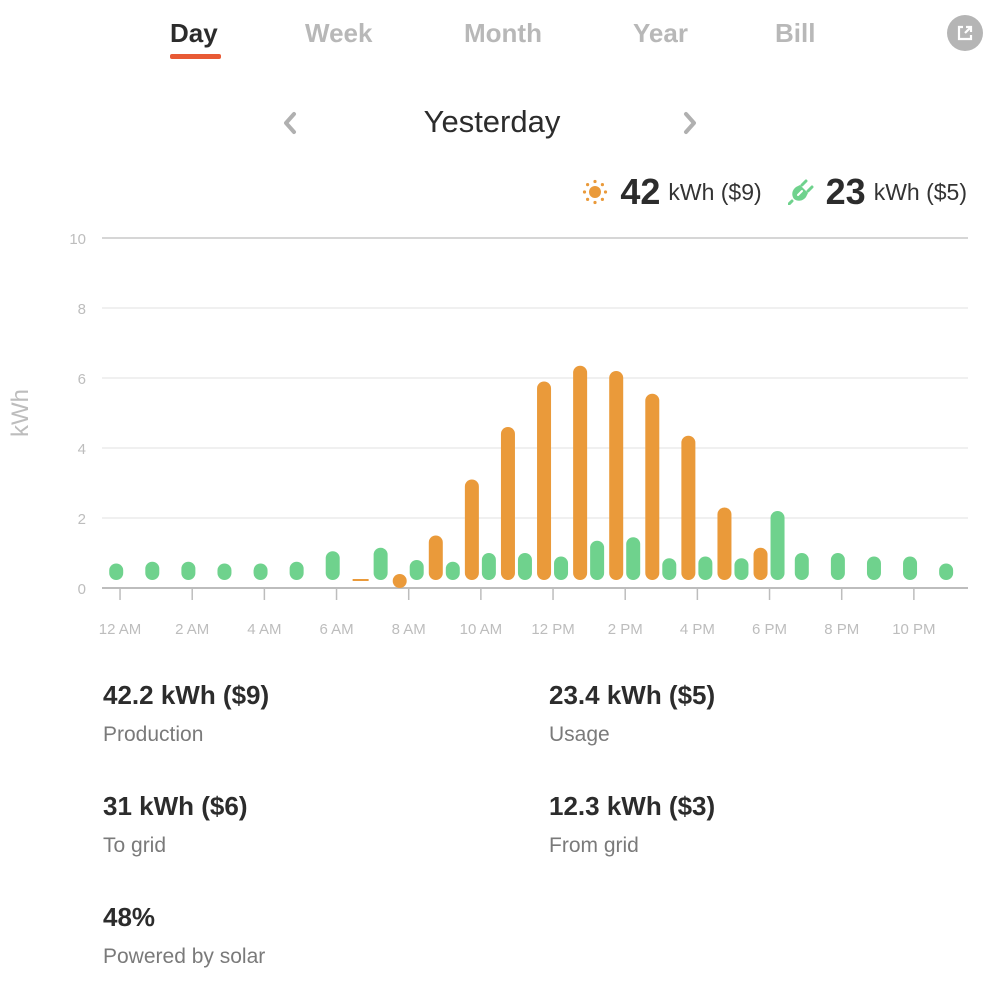  I want to click on x-tick-label: 6 AM, so click(336, 629).